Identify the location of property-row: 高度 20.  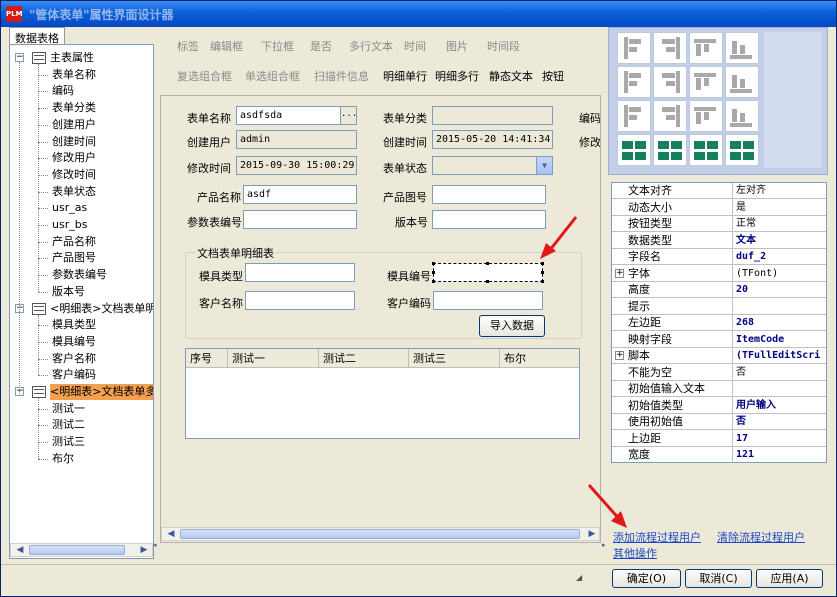
(719, 290).